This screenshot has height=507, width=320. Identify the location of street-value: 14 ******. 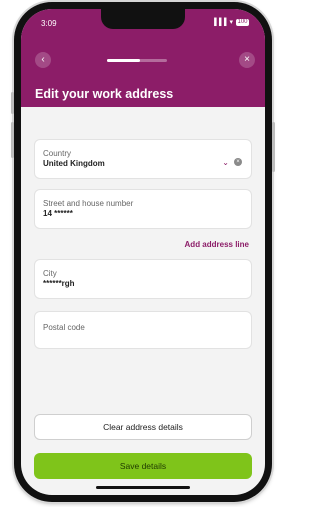
(58, 213).